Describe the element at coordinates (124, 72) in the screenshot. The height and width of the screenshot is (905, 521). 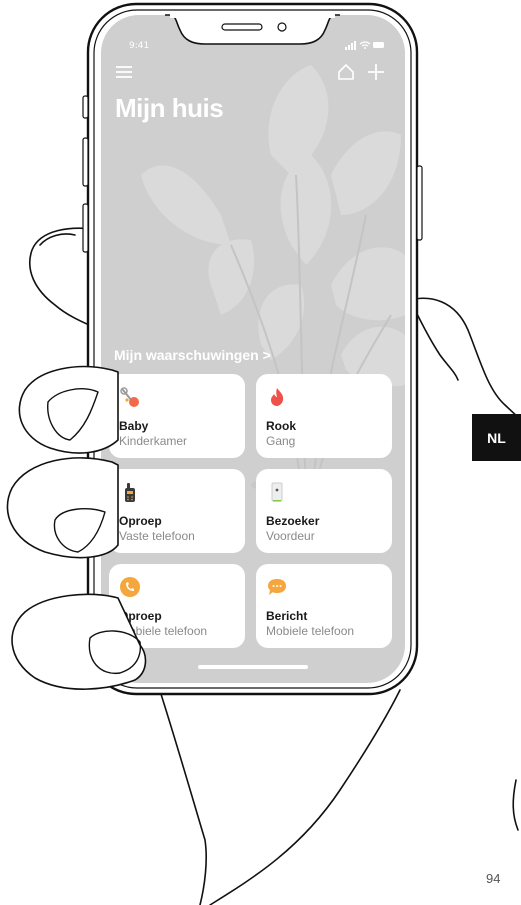
I see `menu-icon` at that location.